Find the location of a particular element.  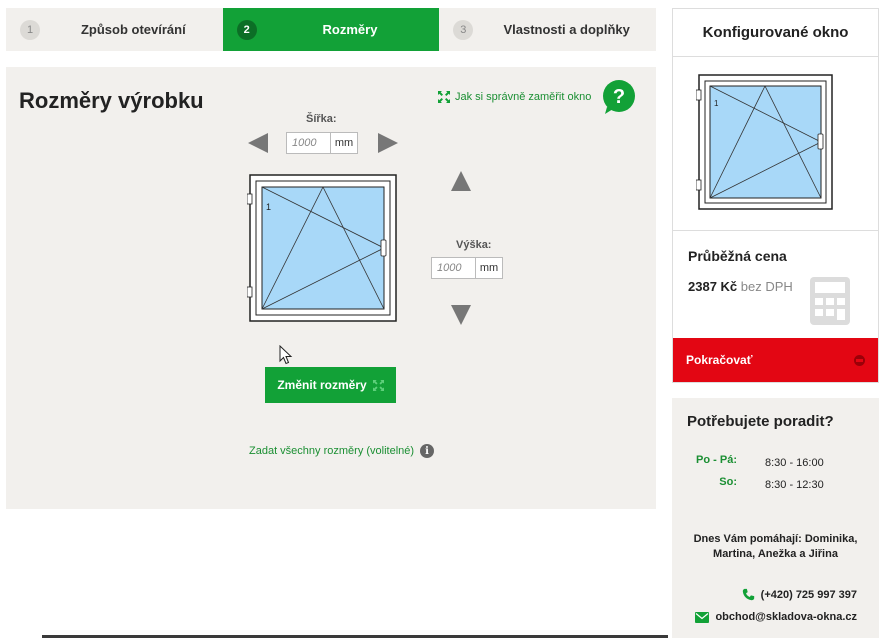

measure-help-link: Jak si správně zaměřit okno is located at coordinates (514, 97).